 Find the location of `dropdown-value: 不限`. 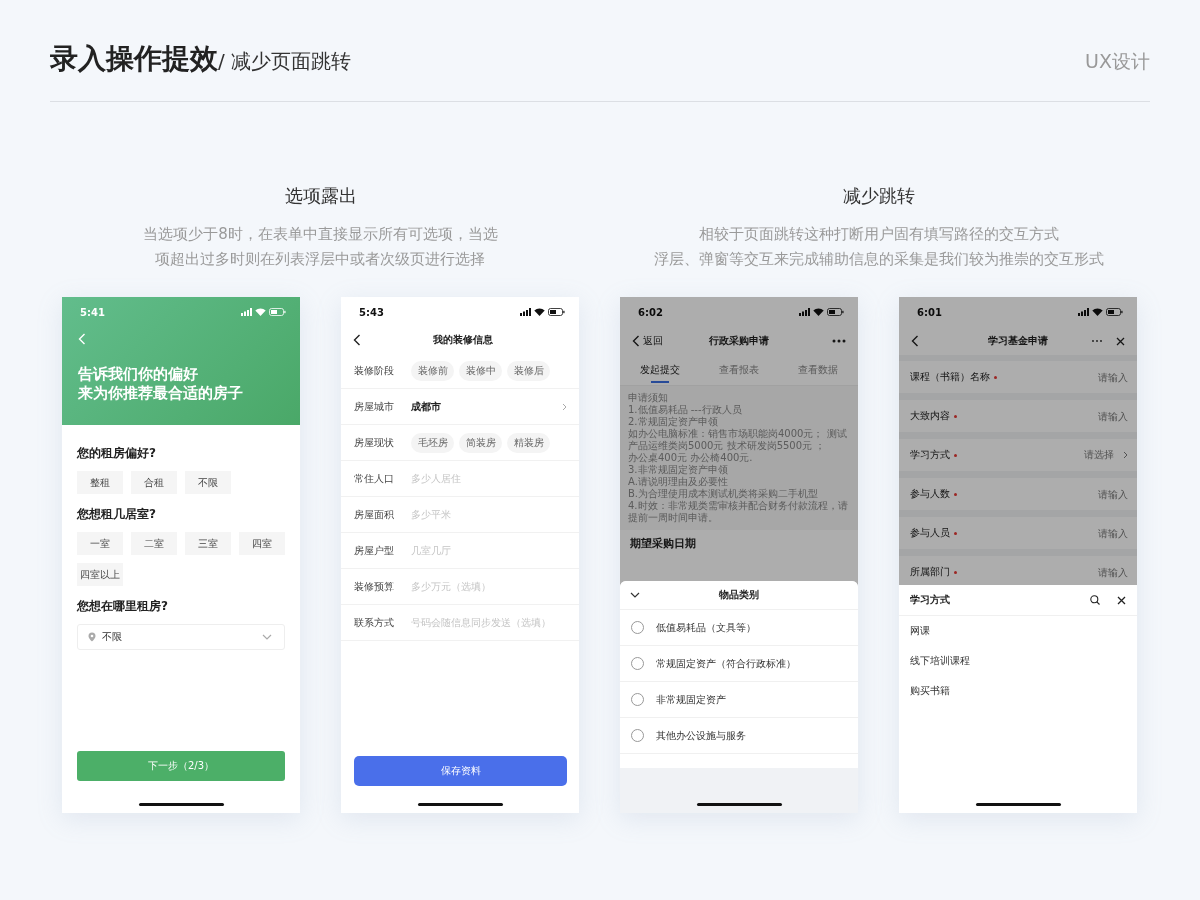

dropdown-value: 不限 is located at coordinates (112, 637).